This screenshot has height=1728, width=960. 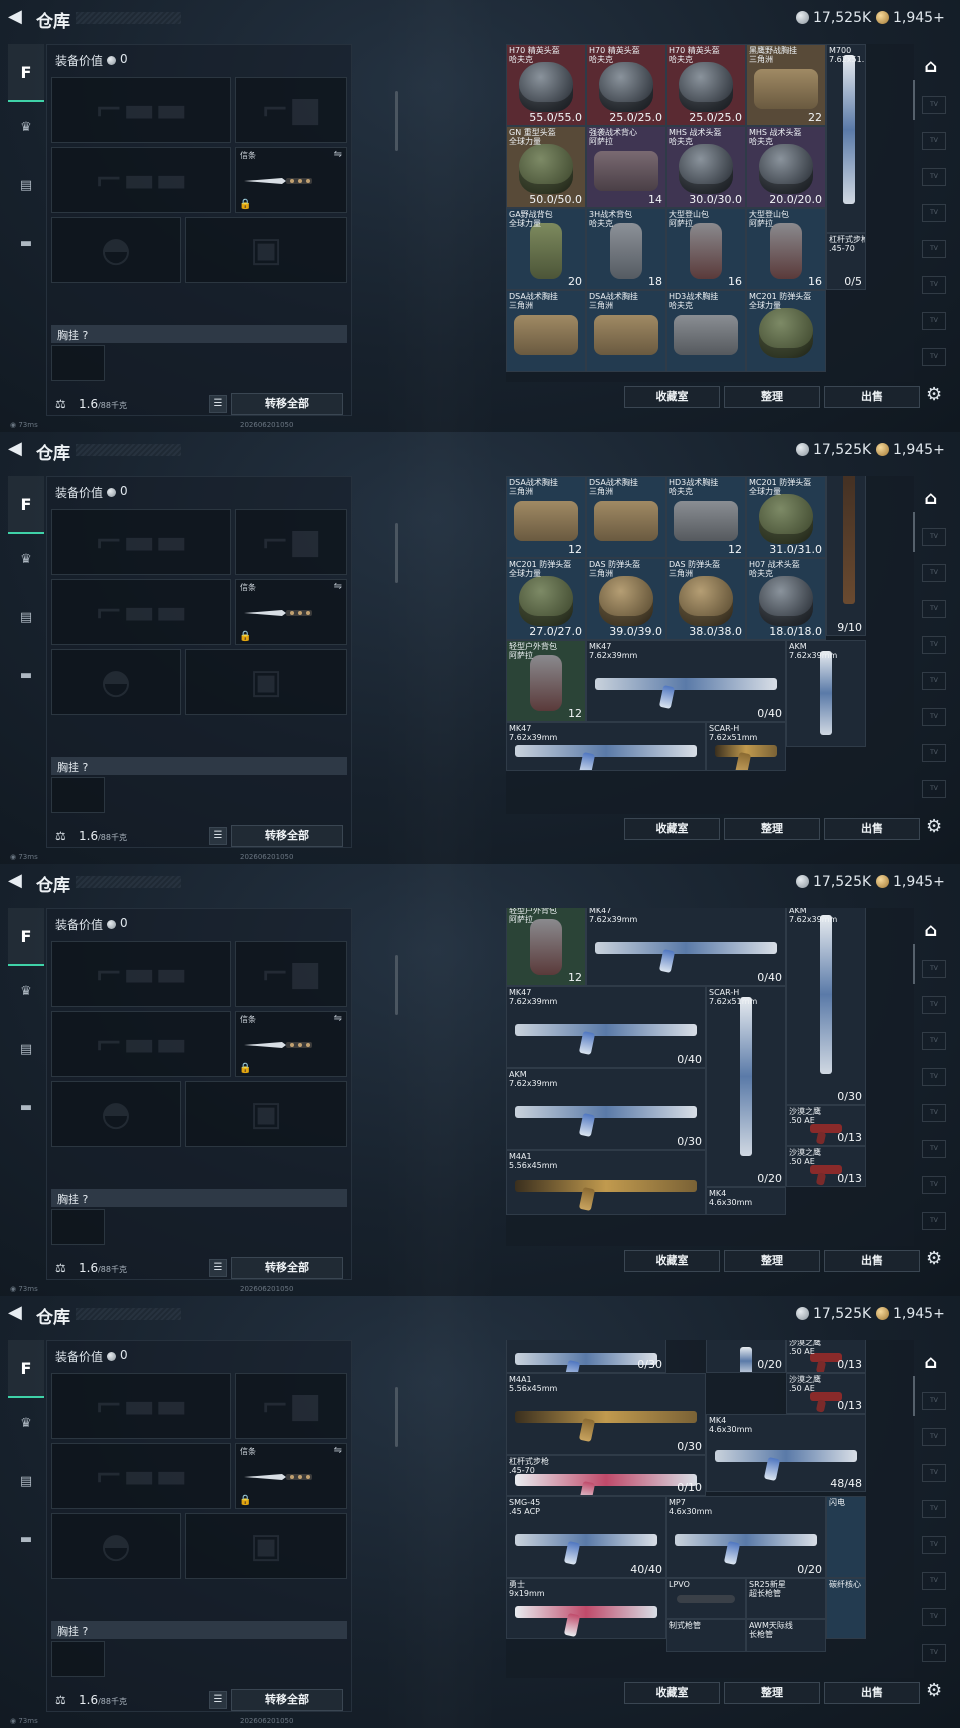 What do you see at coordinates (626, 599) in the screenshot?
I see `inventory-item: DAS 防弹头盔 三角洲 39.0/39.0` at bounding box center [626, 599].